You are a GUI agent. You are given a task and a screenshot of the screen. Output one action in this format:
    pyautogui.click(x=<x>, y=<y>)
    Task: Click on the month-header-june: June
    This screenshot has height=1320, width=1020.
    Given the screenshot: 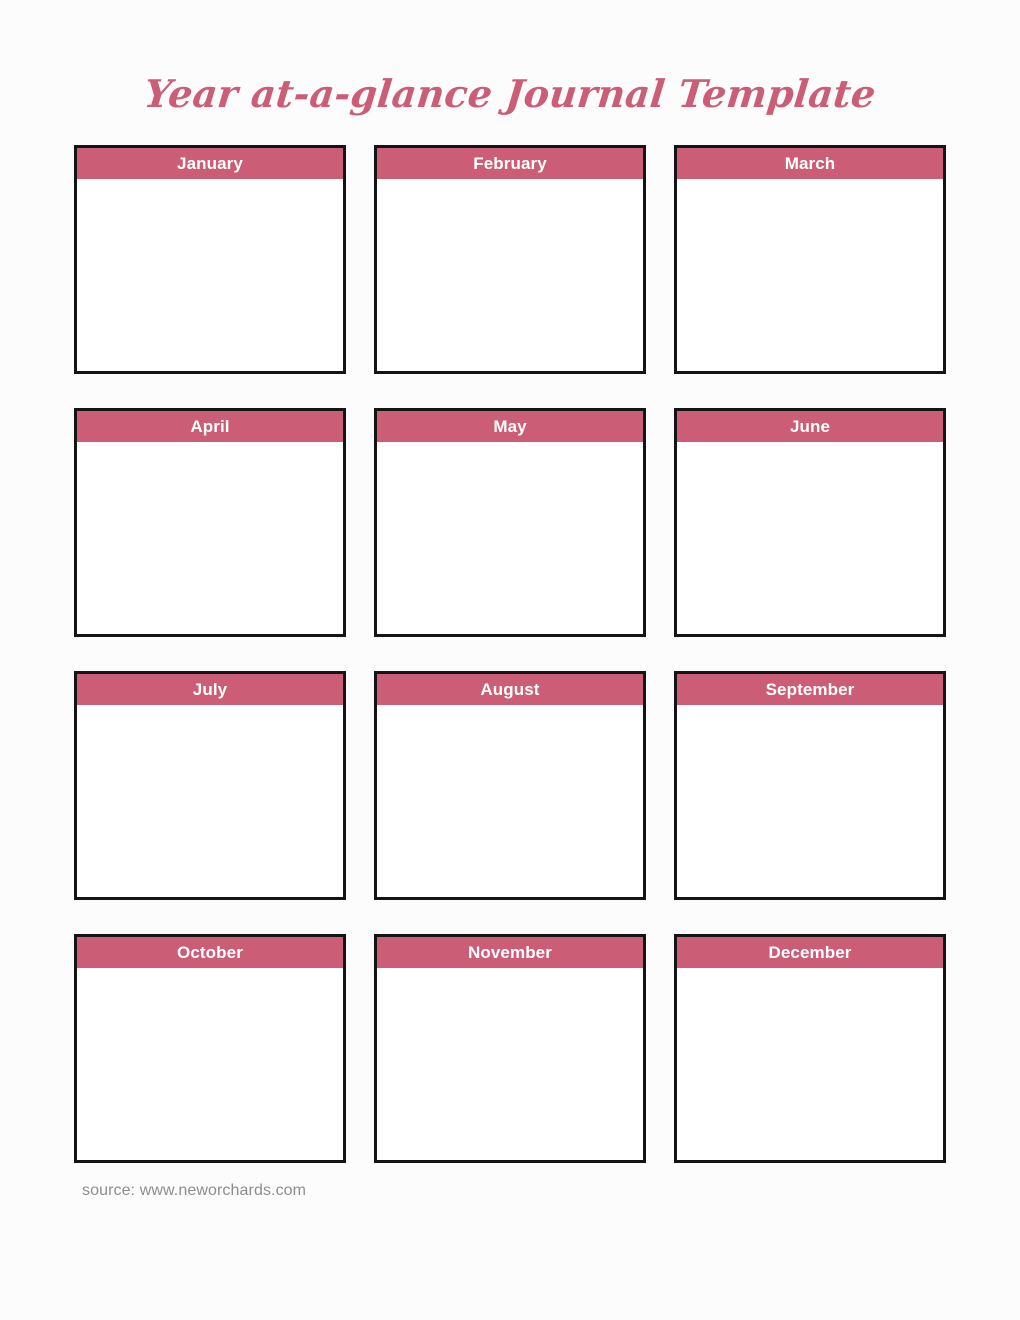 What is the action you would take?
    pyautogui.click(x=810, y=426)
    